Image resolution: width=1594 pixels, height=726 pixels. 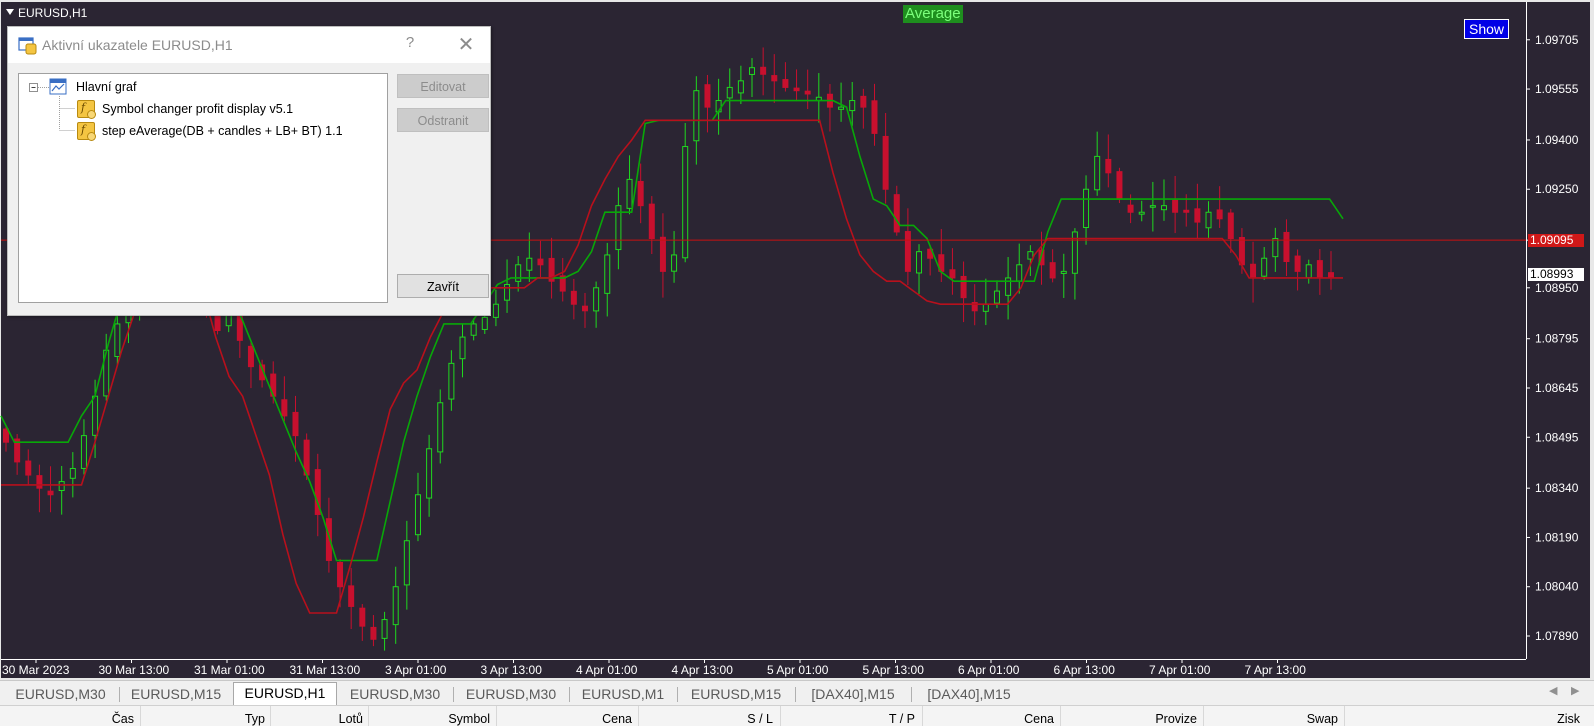 I want to click on column-header: Čas, so click(x=123, y=719).